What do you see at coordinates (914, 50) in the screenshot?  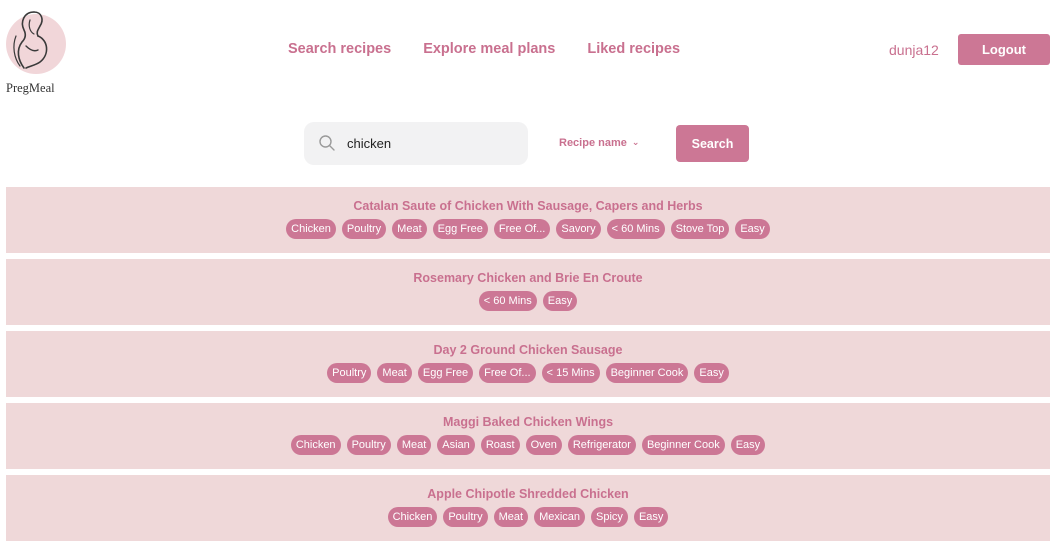 I see `username: dunja12` at bounding box center [914, 50].